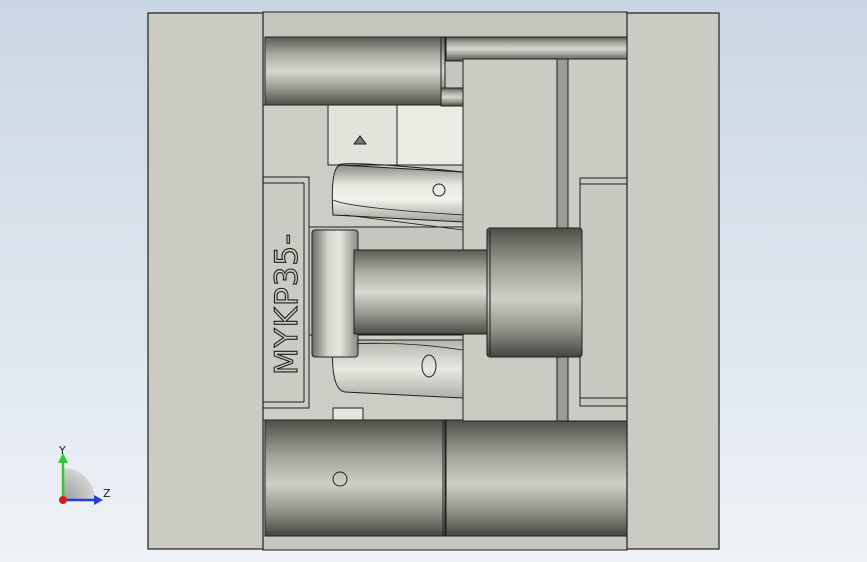  Describe the element at coordinates (673, 281) in the screenshot. I see `clamp-plate-right` at that location.